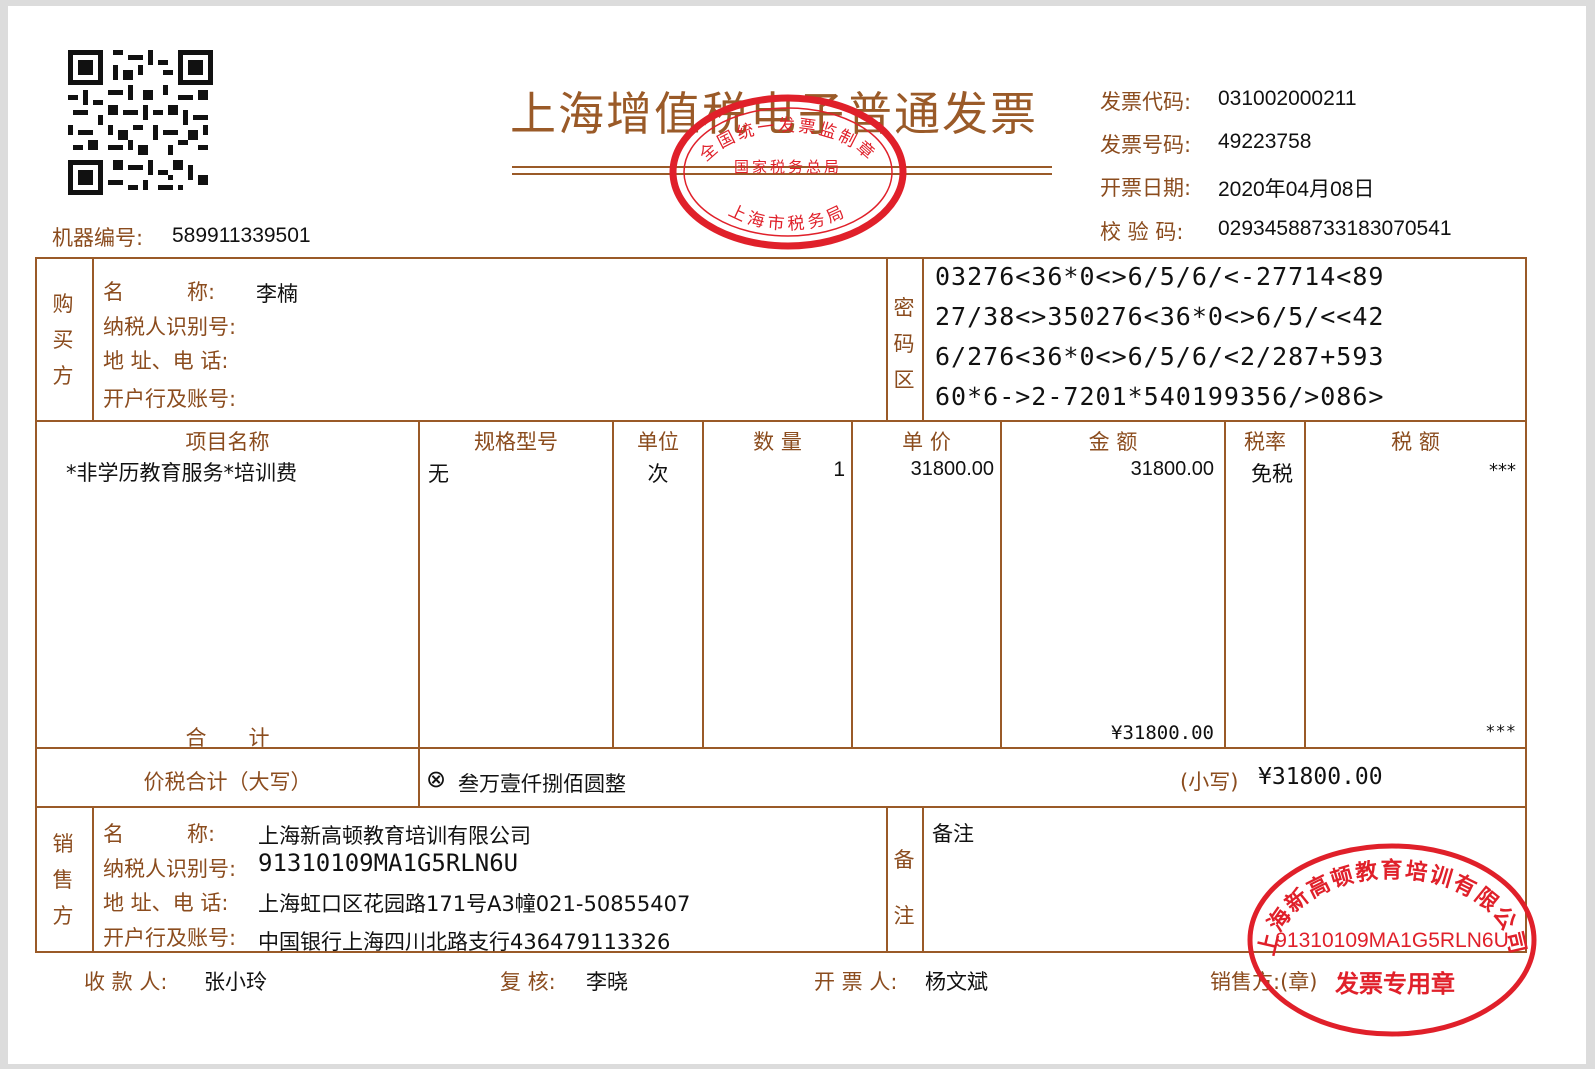  Describe the element at coordinates (1146, 145) in the screenshot. I see `invoice-number-label: 发票号码:` at that location.